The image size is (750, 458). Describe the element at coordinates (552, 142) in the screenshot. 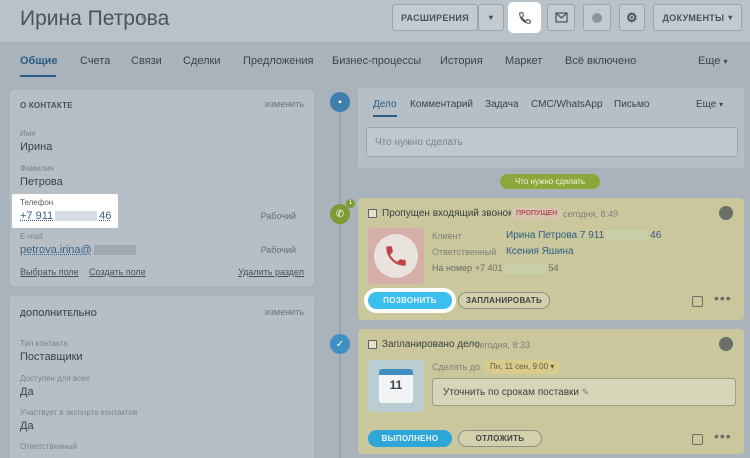

I see `todo-input: Что нужно сделать` at that location.